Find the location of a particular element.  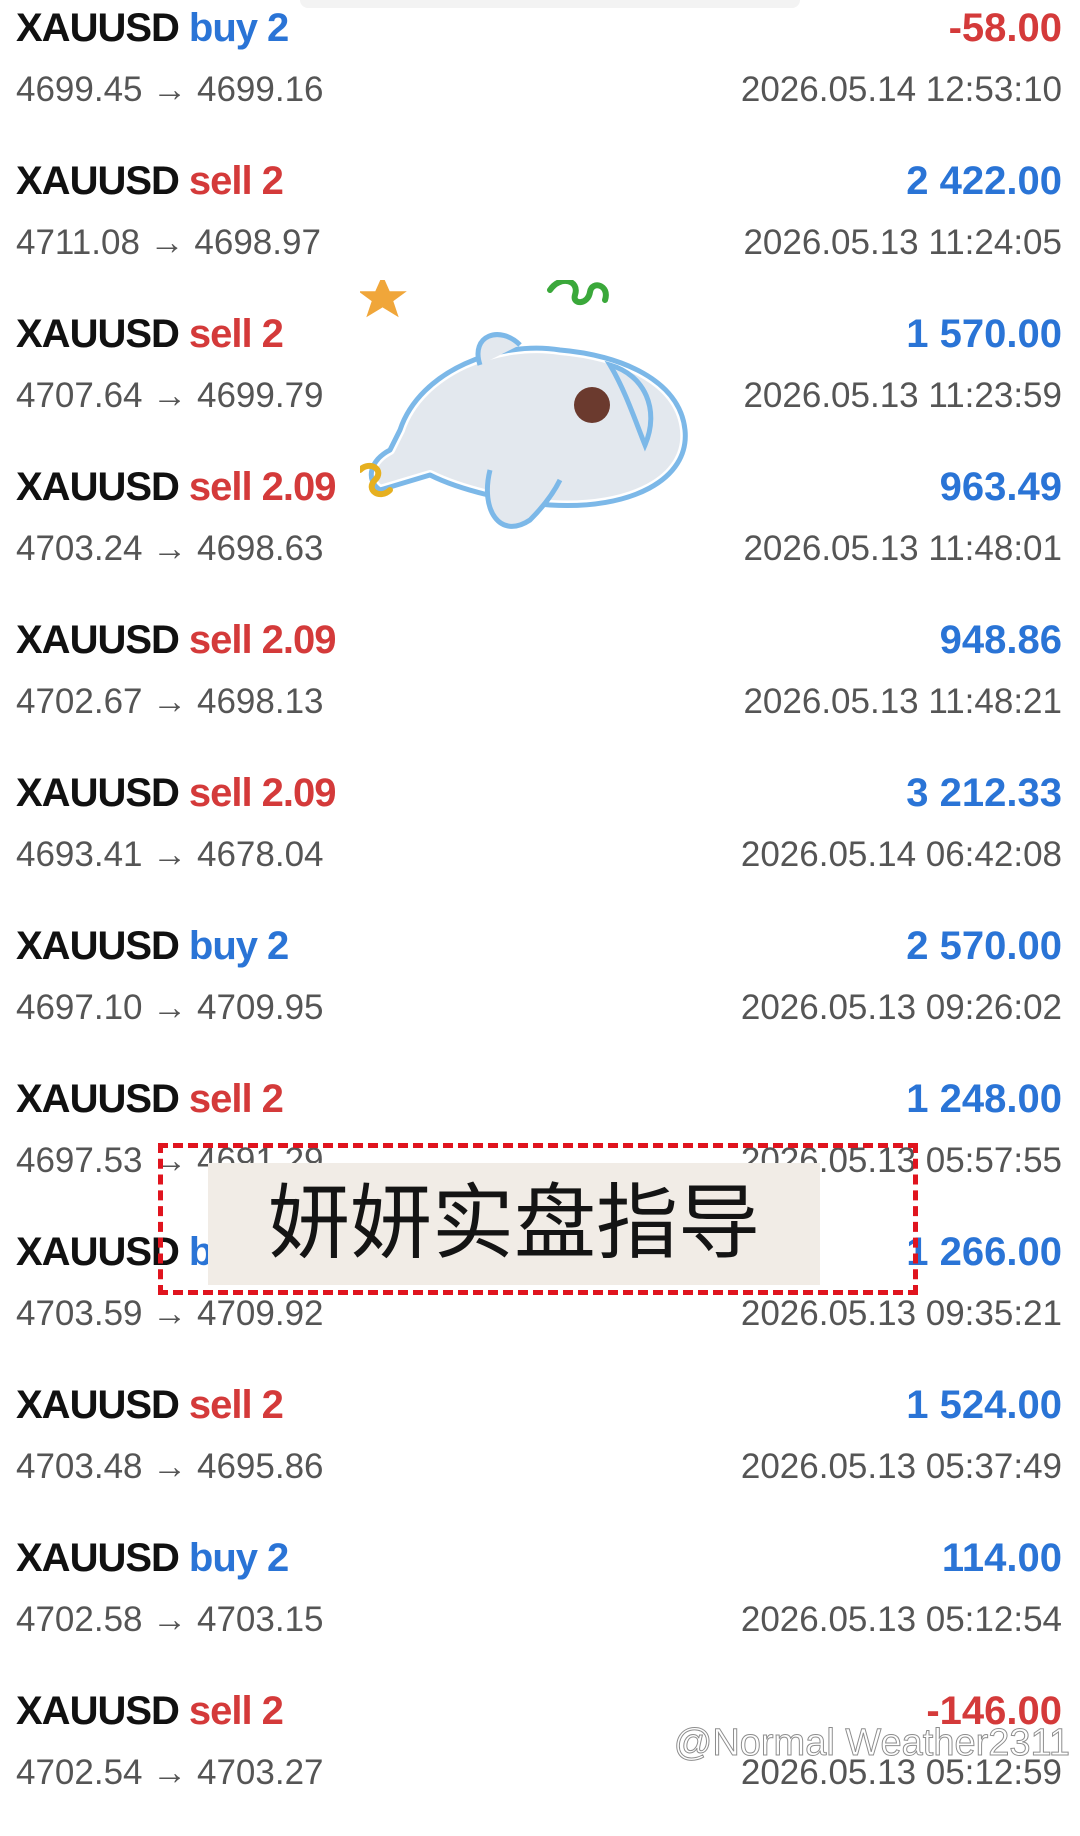

trade-datetime: 2026.05.14 06:42:08 is located at coordinates (901, 854).